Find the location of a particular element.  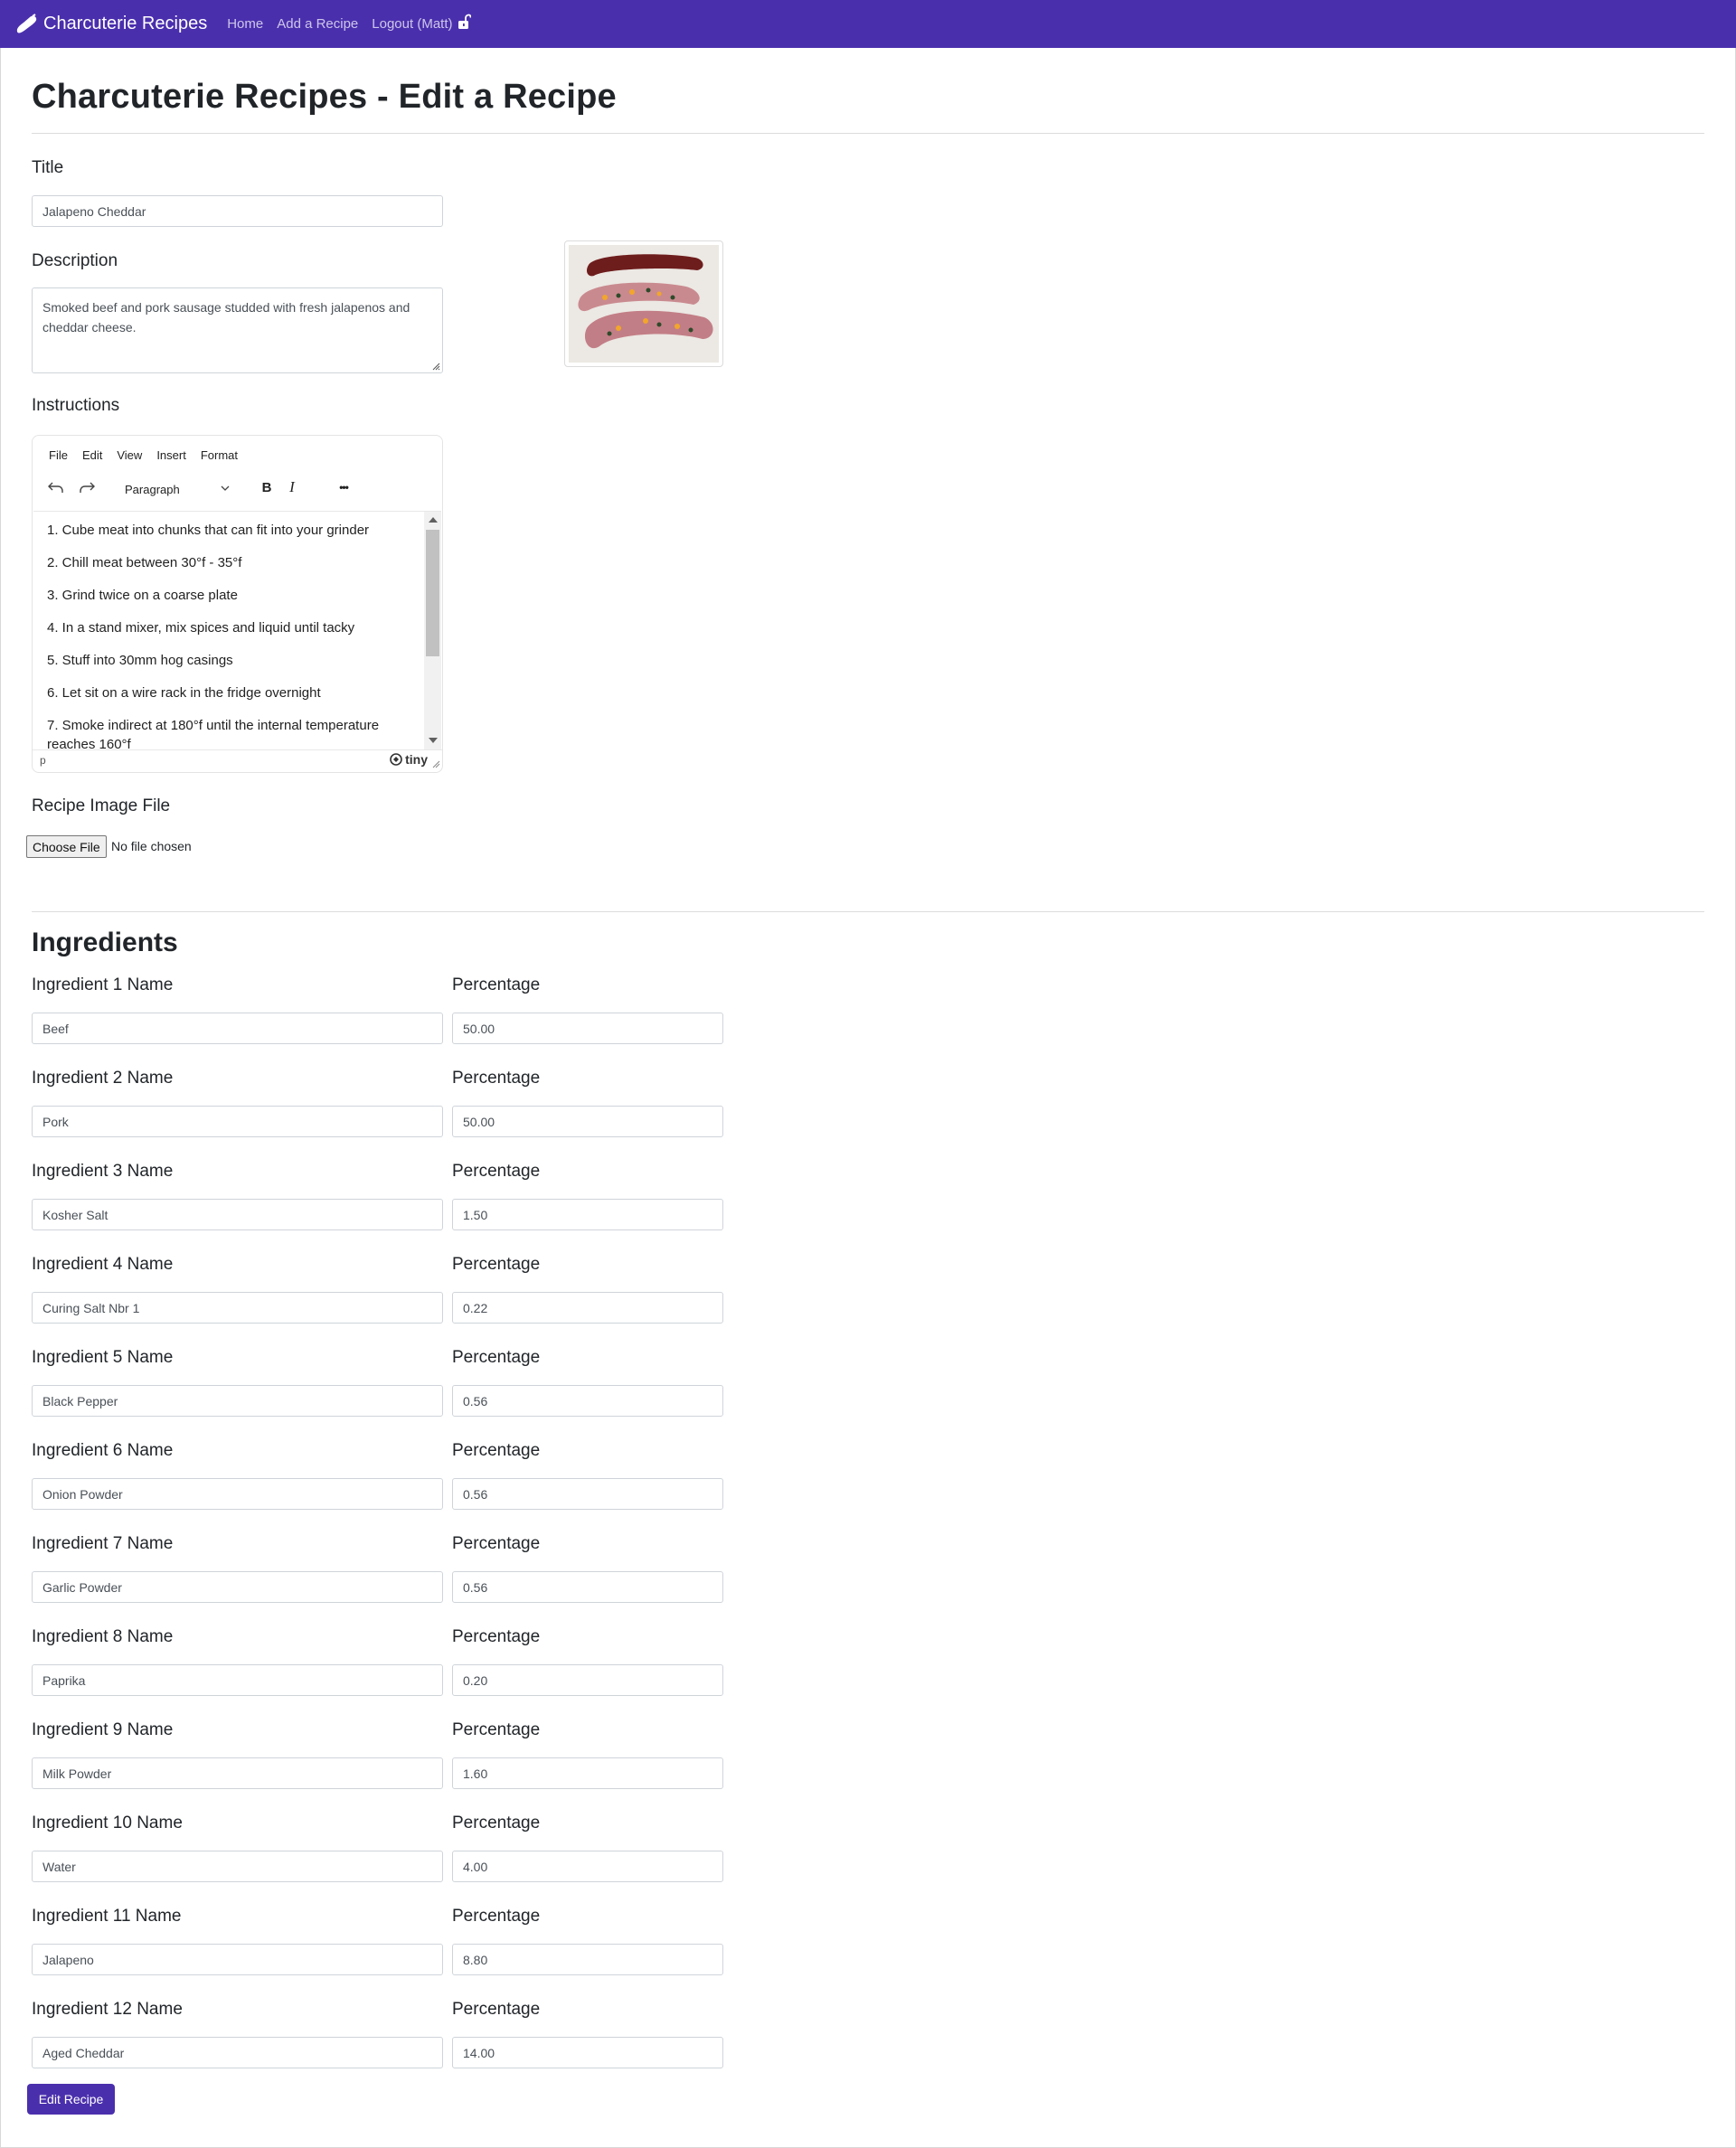

brand-link: Charcuterie Recipes is located at coordinates (111, 24).